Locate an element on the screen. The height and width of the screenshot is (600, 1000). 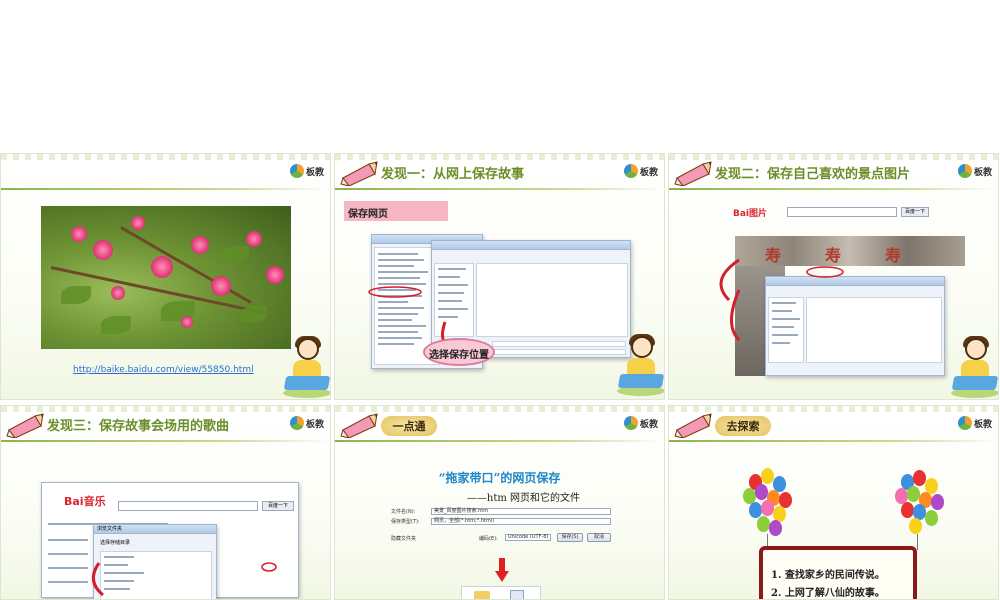
baidu-image-logo: Bai图片 is located at coordinates (750, 214).